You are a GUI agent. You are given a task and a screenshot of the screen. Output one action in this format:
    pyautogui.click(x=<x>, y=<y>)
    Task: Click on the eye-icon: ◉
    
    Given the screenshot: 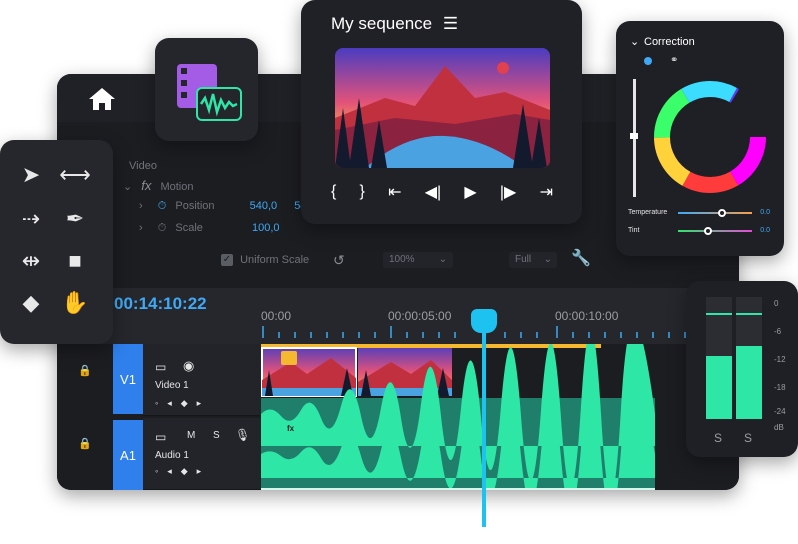 What is the action you would take?
    pyautogui.click(x=188, y=366)
    